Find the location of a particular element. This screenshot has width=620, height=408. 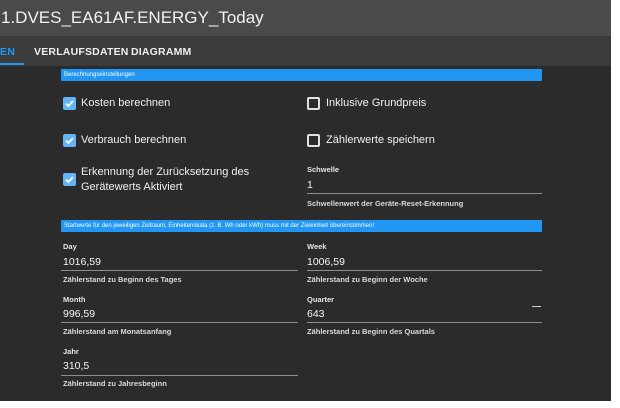

day-label: Day is located at coordinates (70, 246).